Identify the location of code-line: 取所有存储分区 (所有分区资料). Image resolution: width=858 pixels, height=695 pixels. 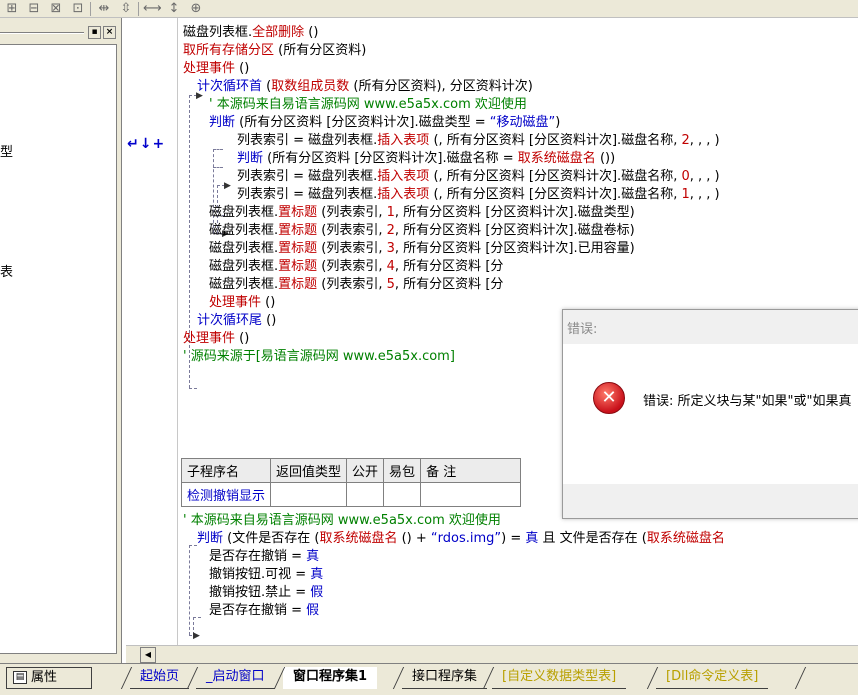
(274, 51).